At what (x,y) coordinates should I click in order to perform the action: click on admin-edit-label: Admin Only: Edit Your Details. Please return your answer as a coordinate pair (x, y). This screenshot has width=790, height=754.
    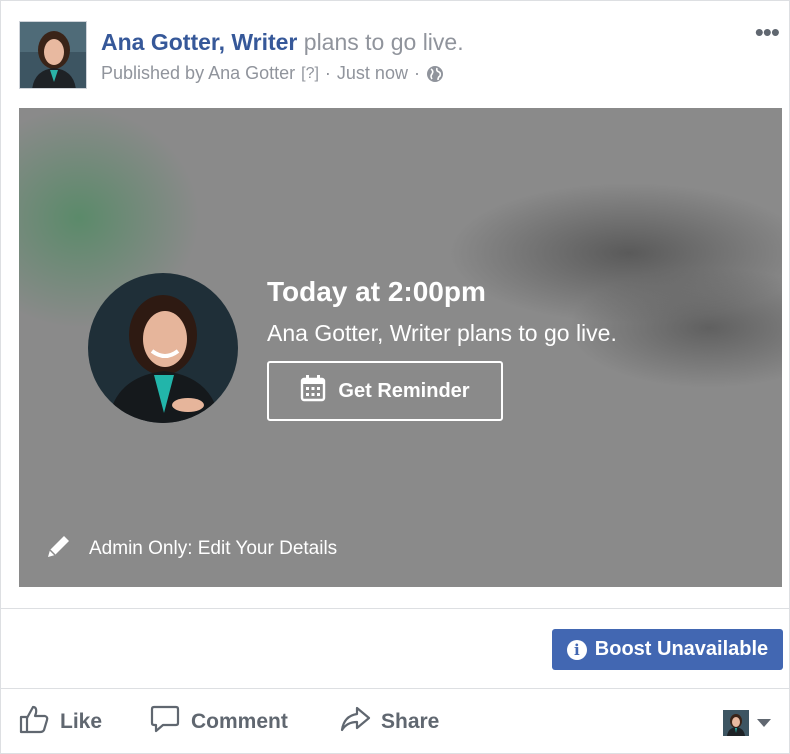
    Looking at the image, I should click on (213, 548).